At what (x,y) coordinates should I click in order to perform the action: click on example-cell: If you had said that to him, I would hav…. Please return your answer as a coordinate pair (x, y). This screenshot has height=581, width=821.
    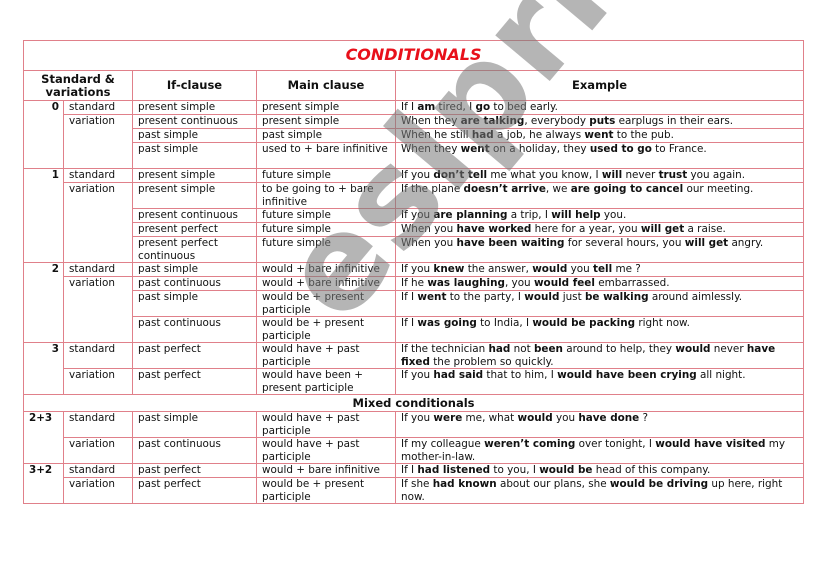
    Looking at the image, I should click on (599, 381).